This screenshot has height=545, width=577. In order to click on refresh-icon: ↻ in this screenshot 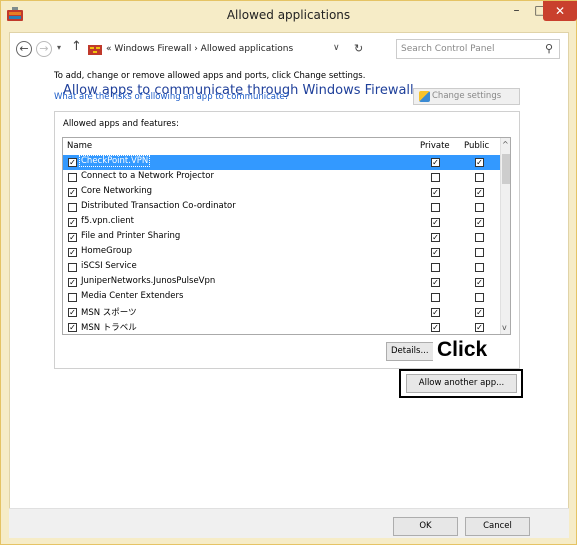, I will do `click(358, 48)`.